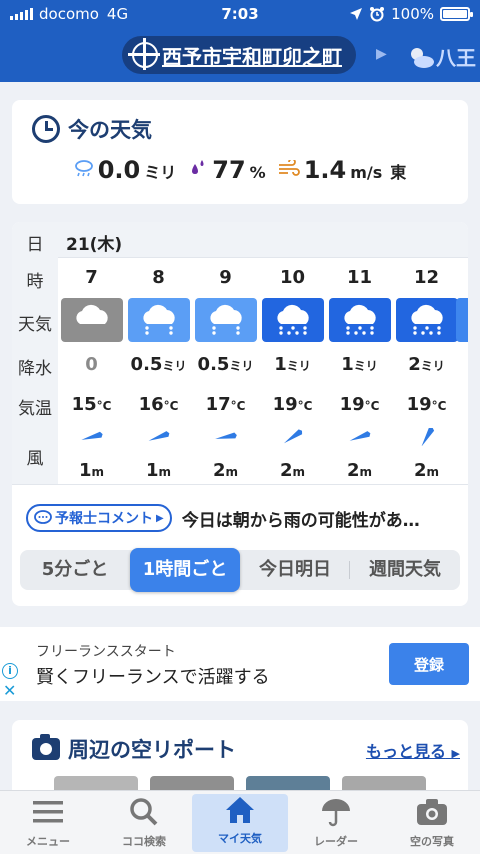 The image size is (480, 854). I want to click on ad-headline: 賢くフリーランスで活躍する, so click(153, 677).